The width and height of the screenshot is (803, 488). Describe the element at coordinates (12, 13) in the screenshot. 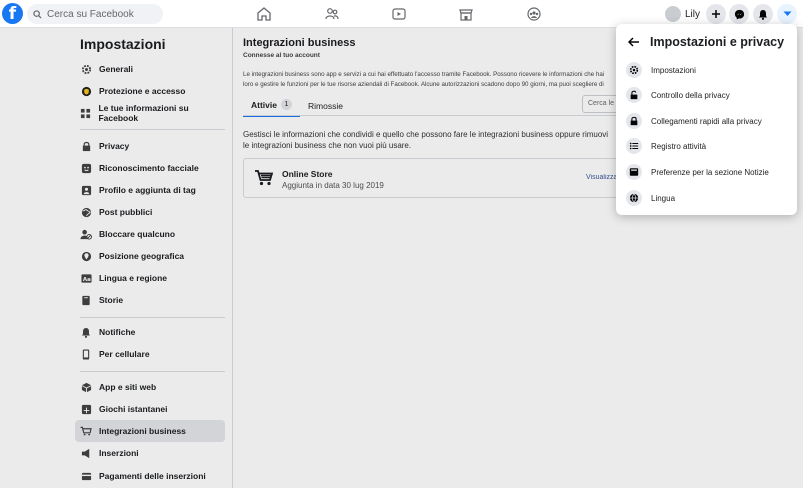

I see `facebook-logo: f` at that location.